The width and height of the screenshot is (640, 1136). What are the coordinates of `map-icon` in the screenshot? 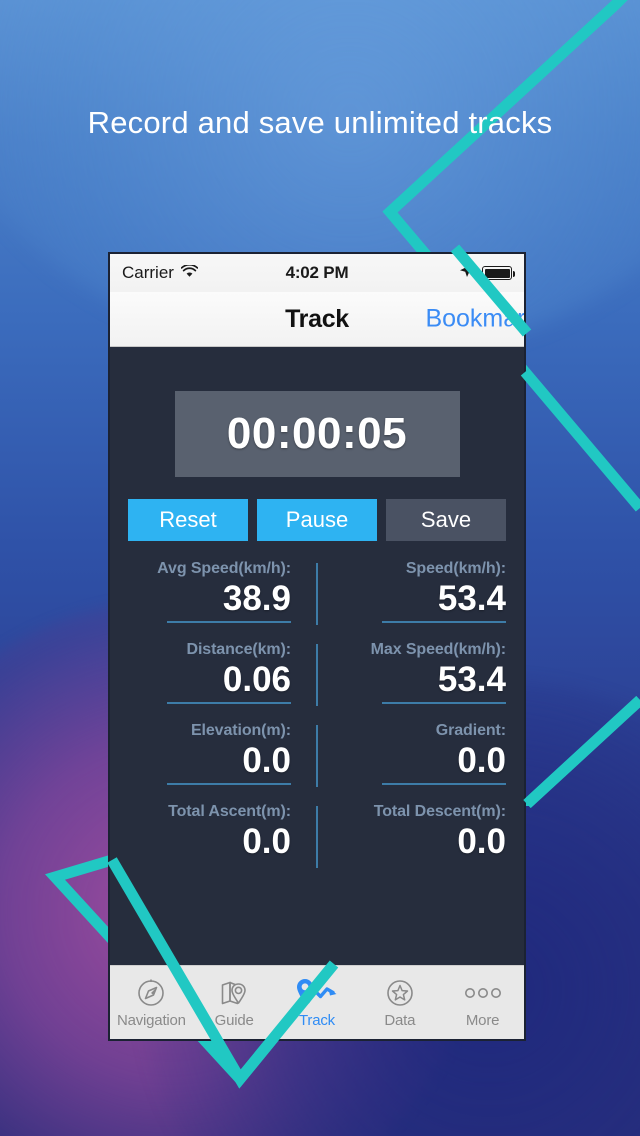 It's located at (234, 993).